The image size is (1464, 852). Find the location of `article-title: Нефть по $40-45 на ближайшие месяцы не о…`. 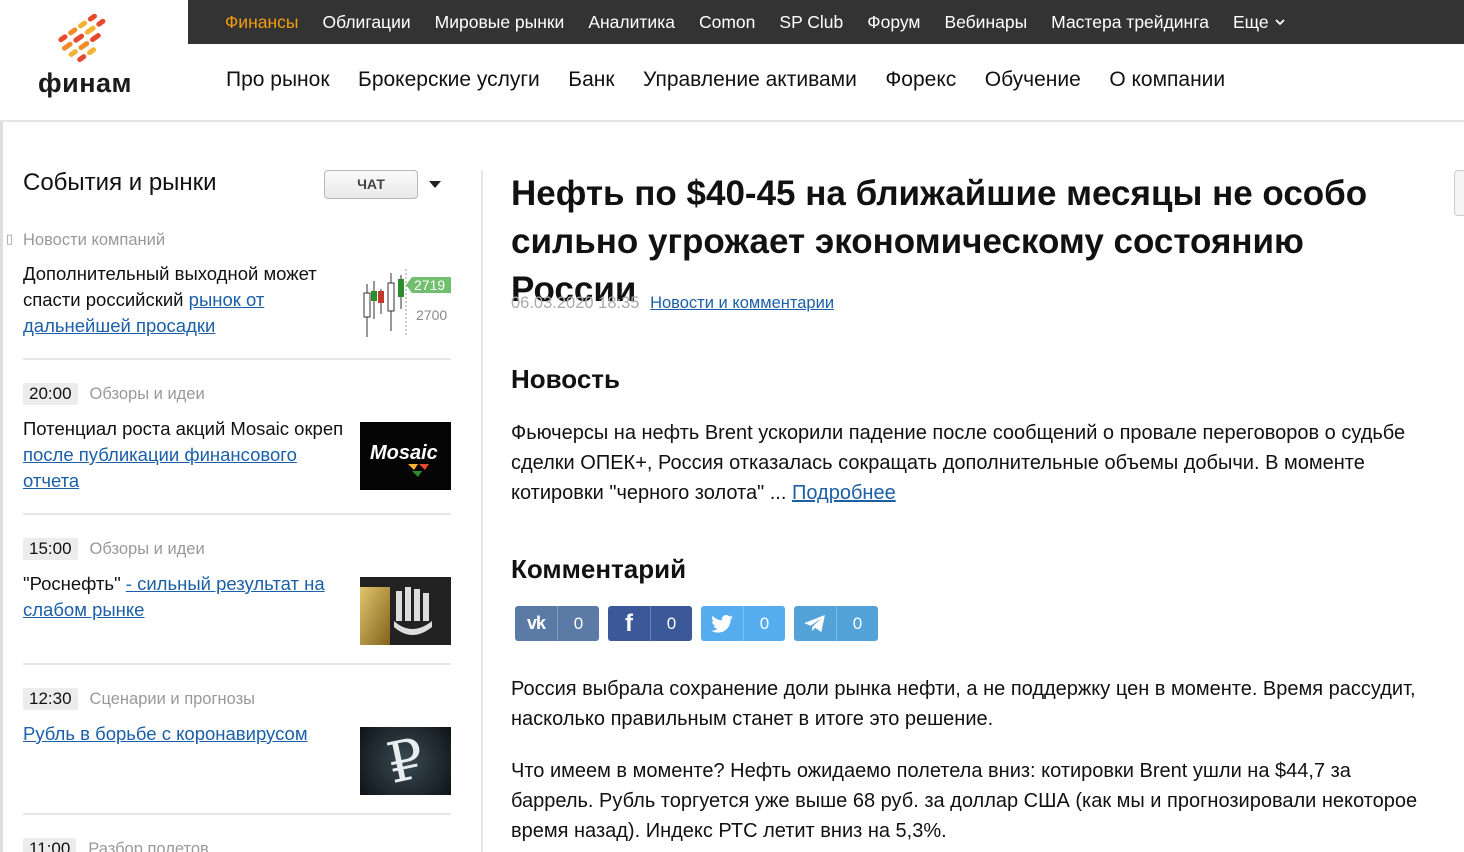

article-title: Нефть по $40-45 на ближайшие месяцы не о… is located at coordinates (939, 241).